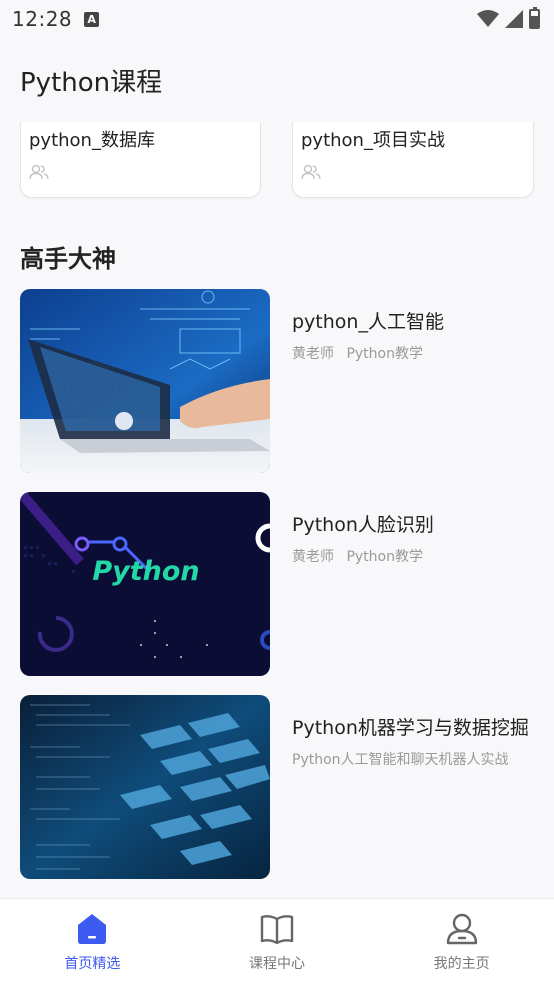 The image size is (554, 984). Describe the element at coordinates (140, 160) in the screenshot. I see `course-card-database: python_数据库` at that location.